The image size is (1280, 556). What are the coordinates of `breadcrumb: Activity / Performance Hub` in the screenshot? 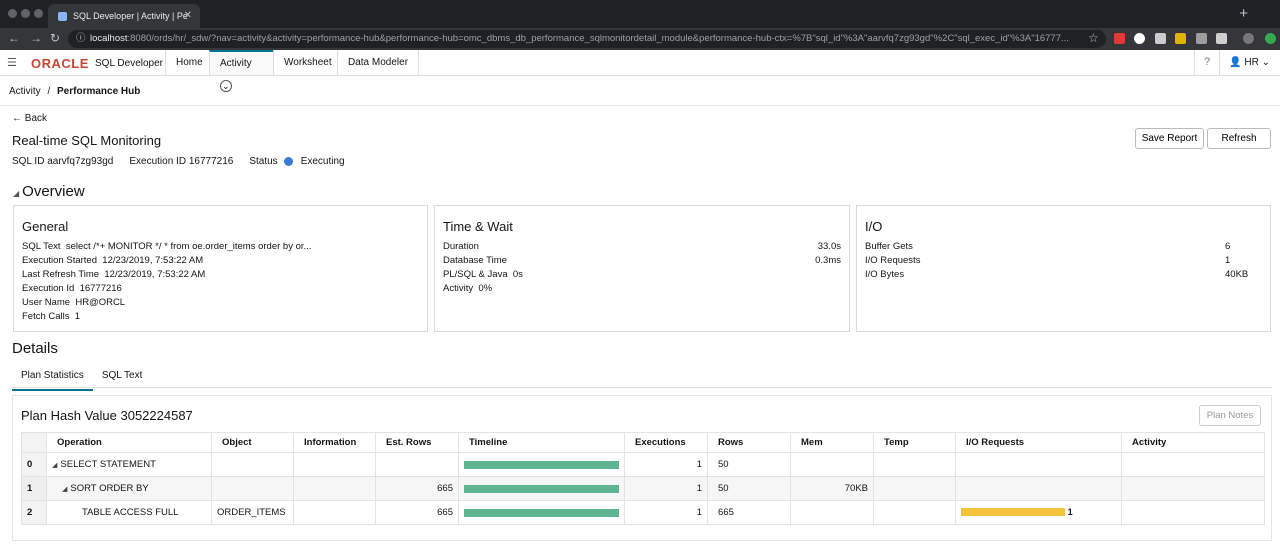 It's located at (74, 91).